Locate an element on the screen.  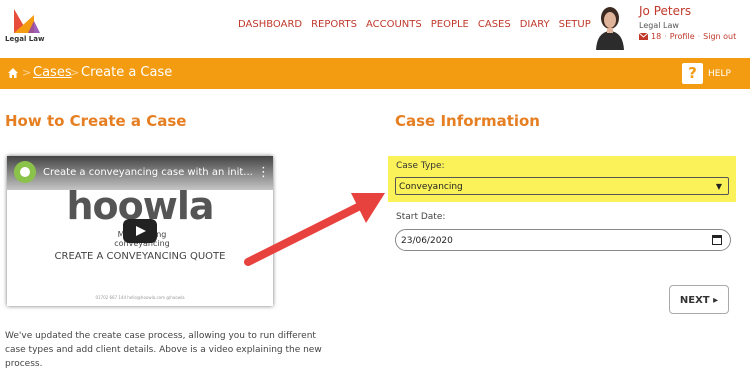
nav-dashboard: DASHBOARD is located at coordinates (270, 24).